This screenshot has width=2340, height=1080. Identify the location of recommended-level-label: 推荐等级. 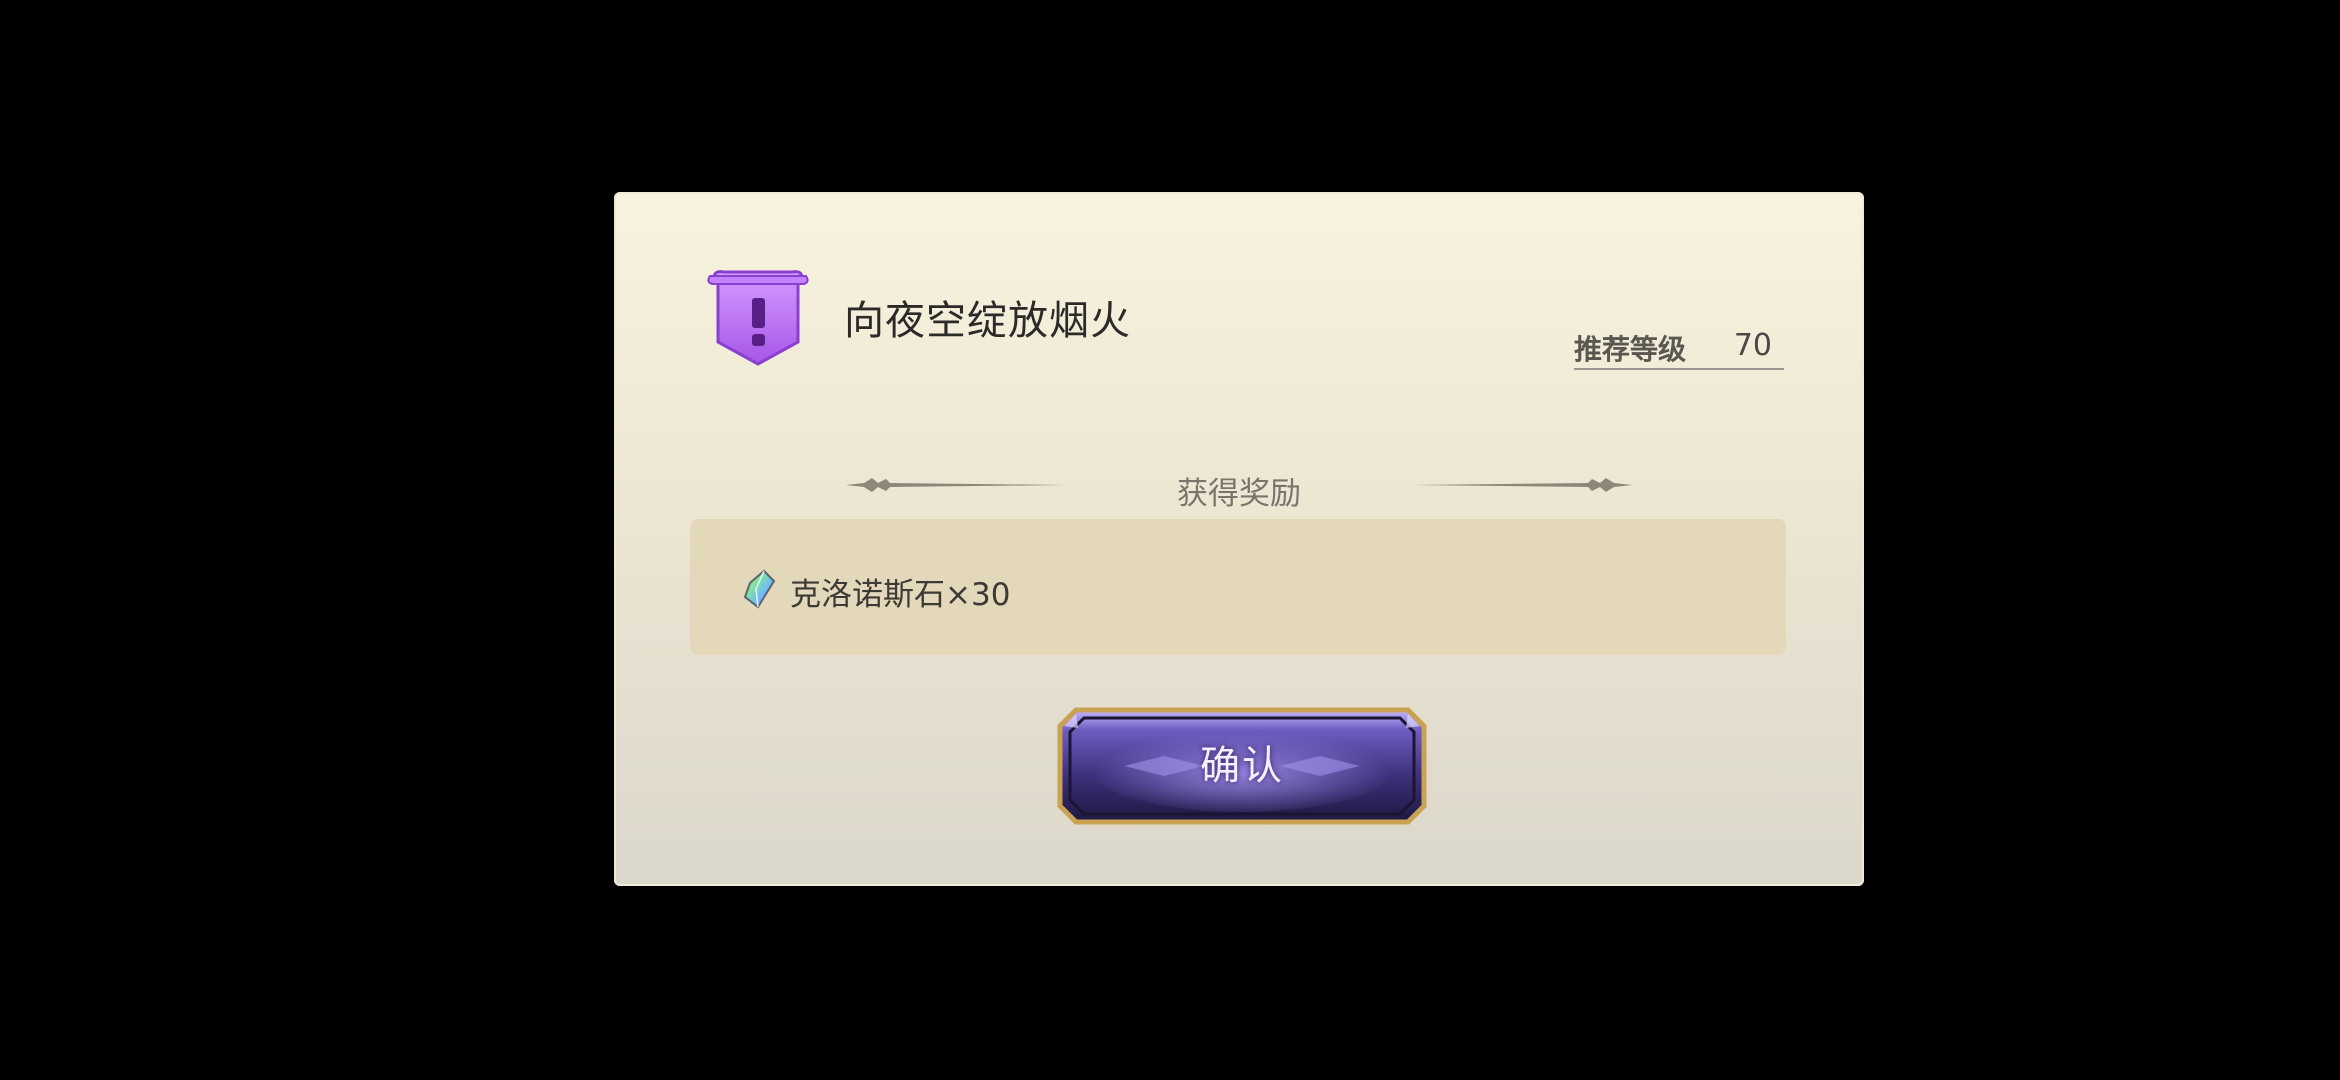
(1630, 349).